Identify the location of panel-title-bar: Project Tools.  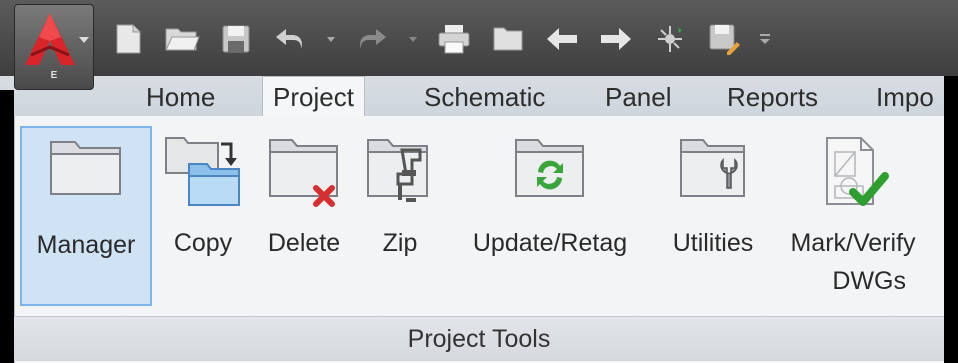
(479, 338).